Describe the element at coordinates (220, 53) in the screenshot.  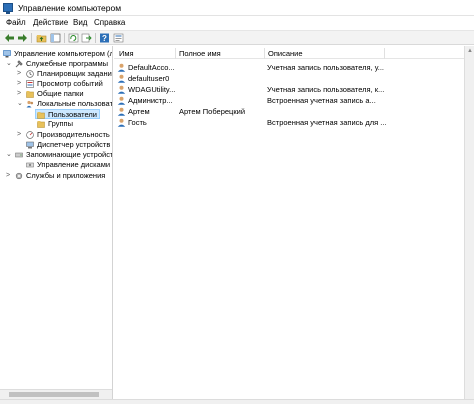
I see `column-header-fullname: Полное имя` at that location.